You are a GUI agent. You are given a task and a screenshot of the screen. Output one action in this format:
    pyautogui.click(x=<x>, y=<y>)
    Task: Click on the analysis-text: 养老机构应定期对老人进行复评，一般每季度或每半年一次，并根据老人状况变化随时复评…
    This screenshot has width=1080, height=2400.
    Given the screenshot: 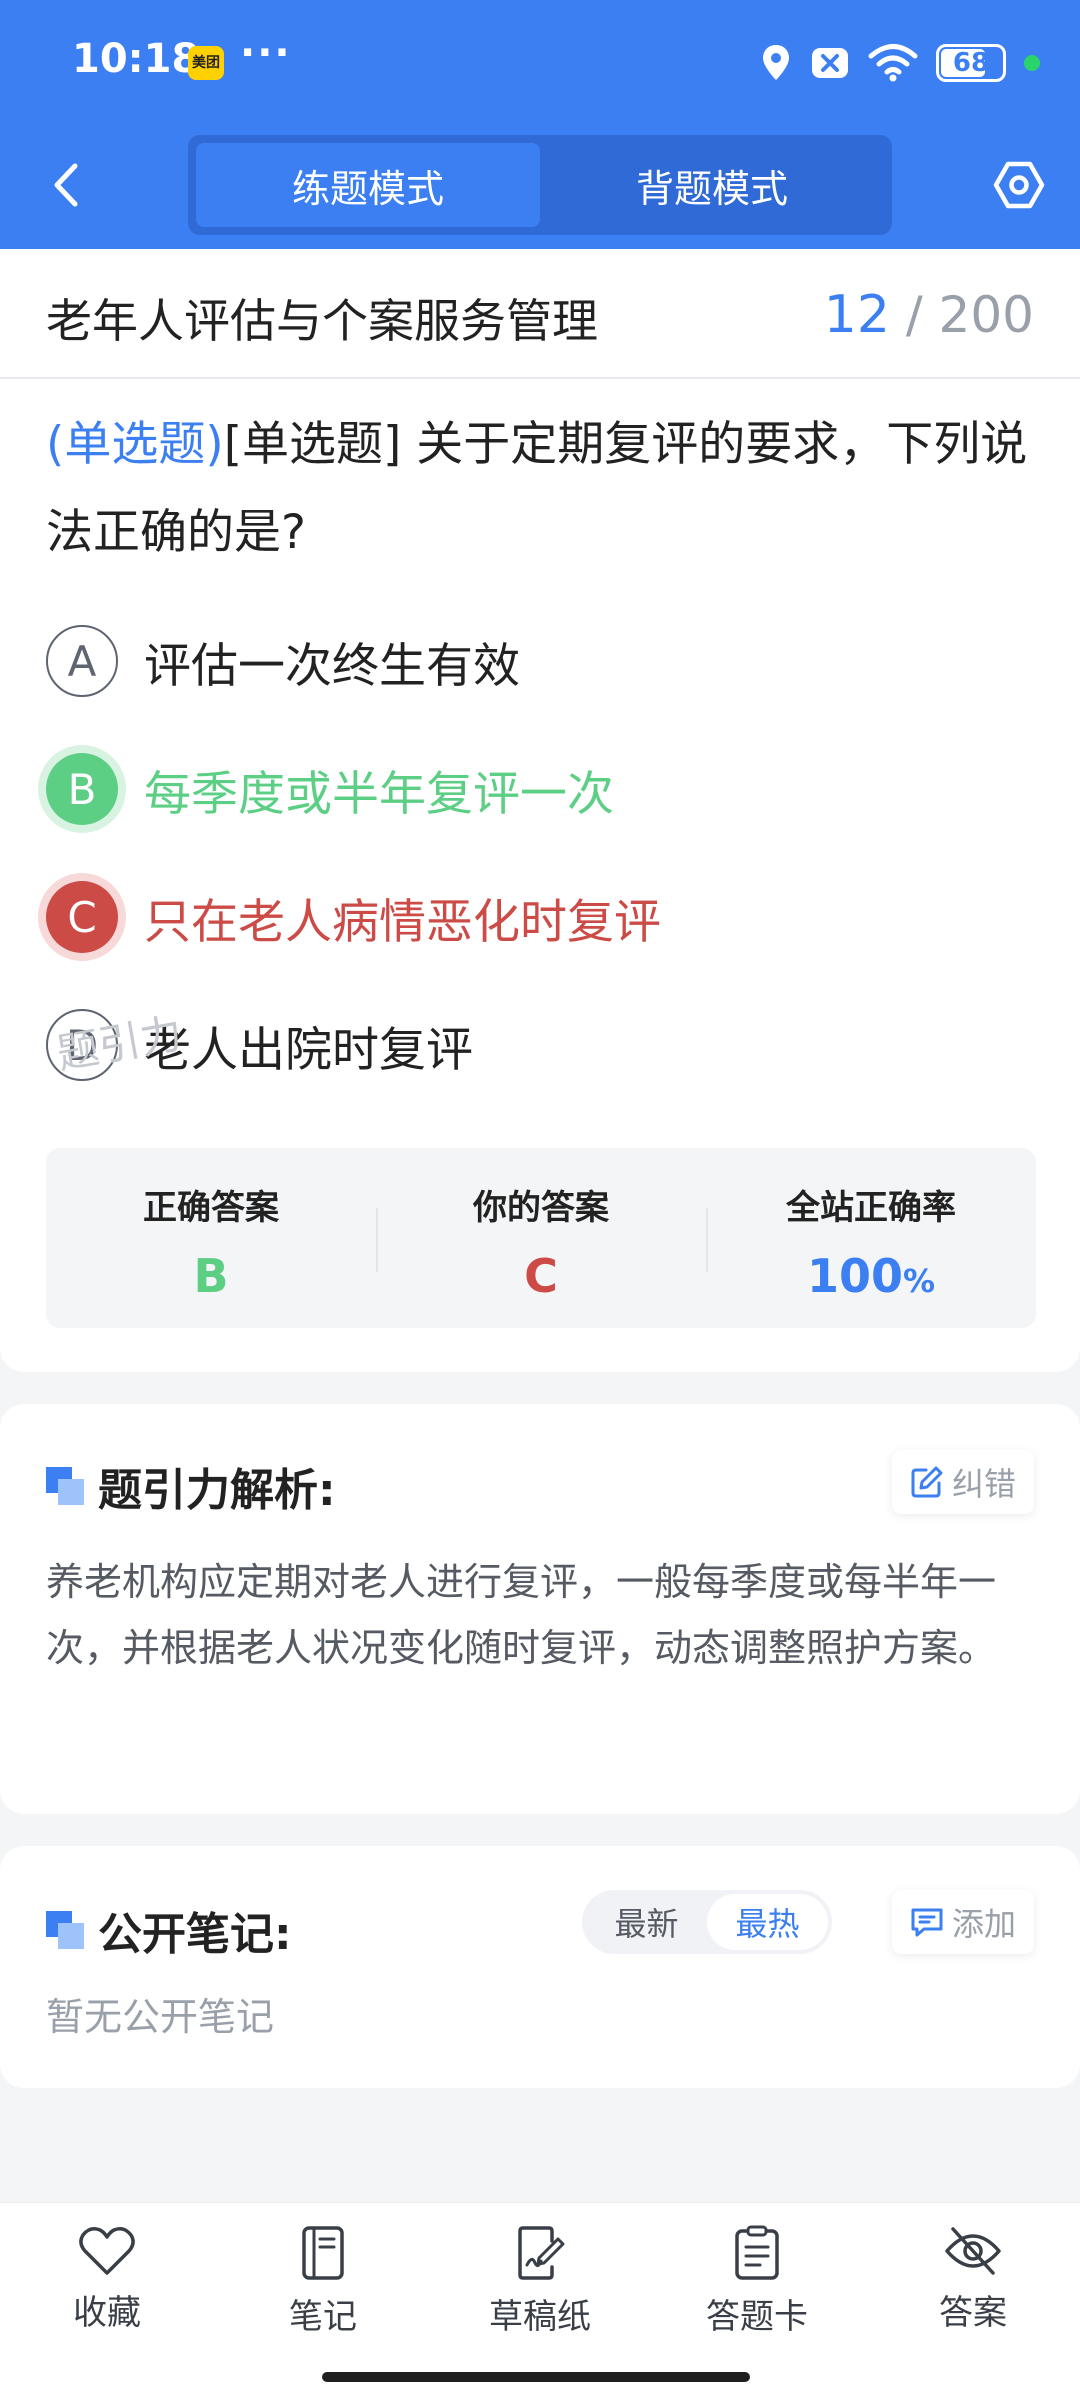 What is the action you would take?
    pyautogui.click(x=521, y=1615)
    